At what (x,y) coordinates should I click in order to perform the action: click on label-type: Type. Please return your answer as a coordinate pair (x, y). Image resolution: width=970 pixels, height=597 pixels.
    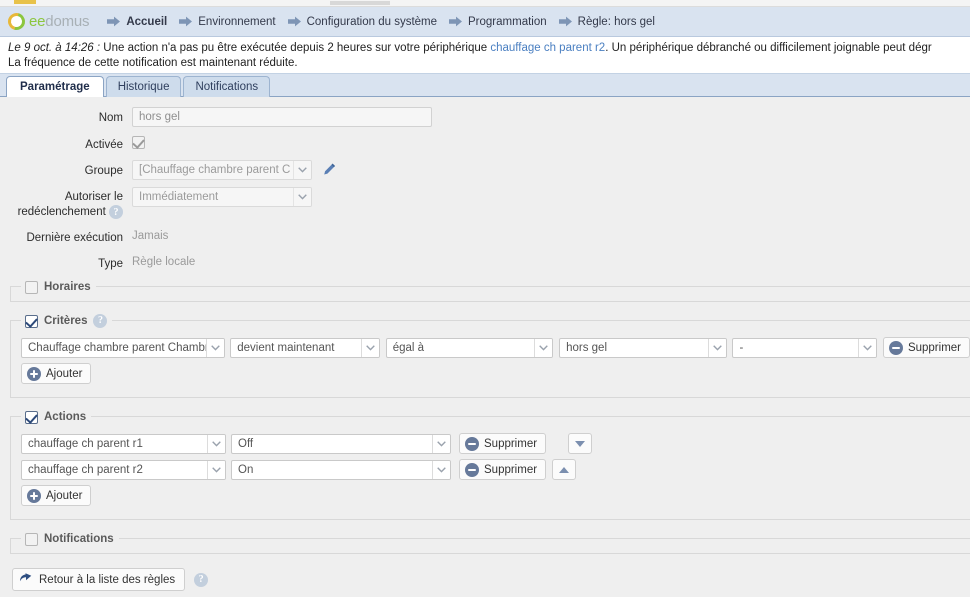
    Looking at the image, I should click on (110, 264).